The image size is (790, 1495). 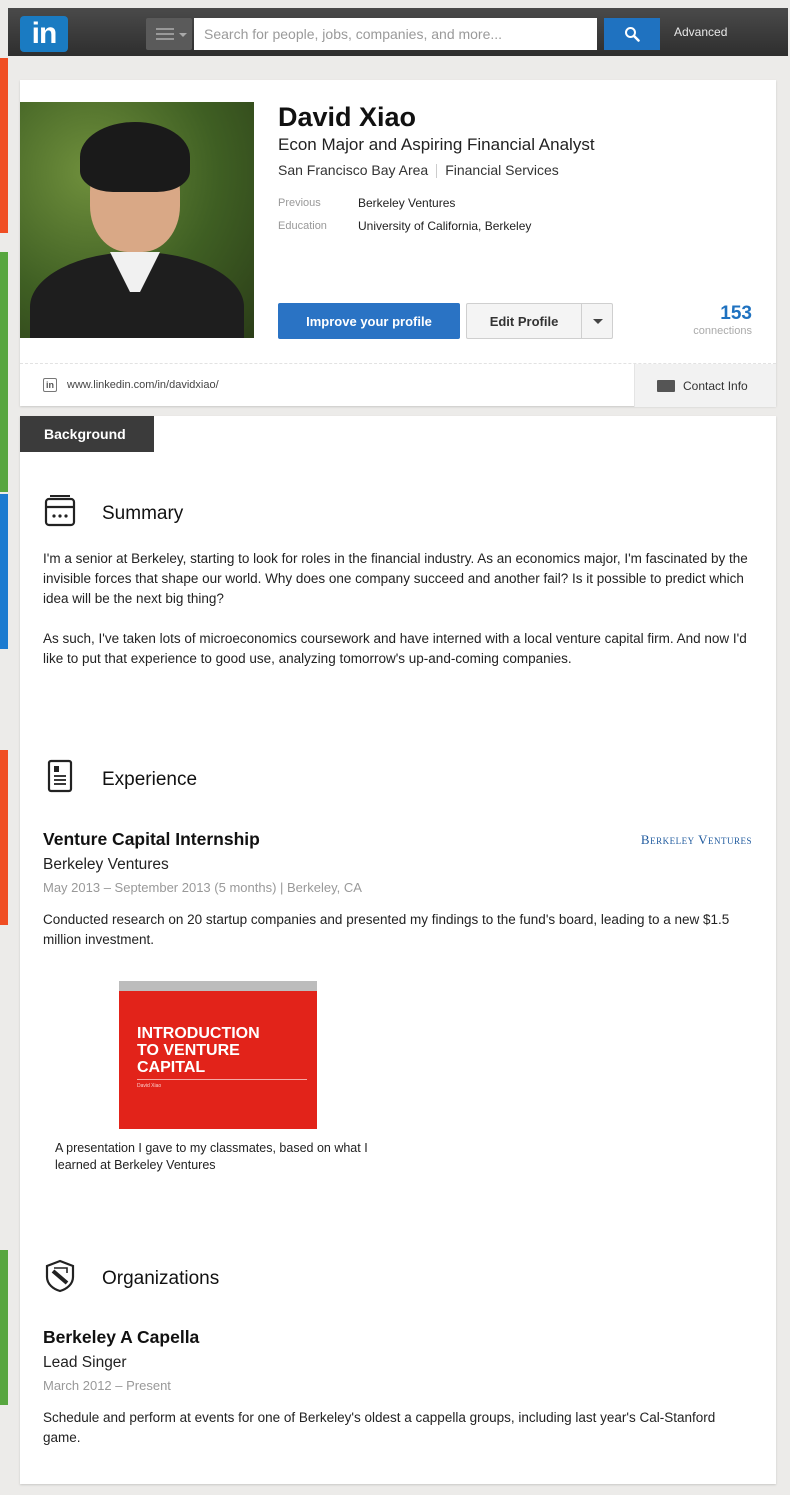 I want to click on menu-button, so click(x=169, y=34).